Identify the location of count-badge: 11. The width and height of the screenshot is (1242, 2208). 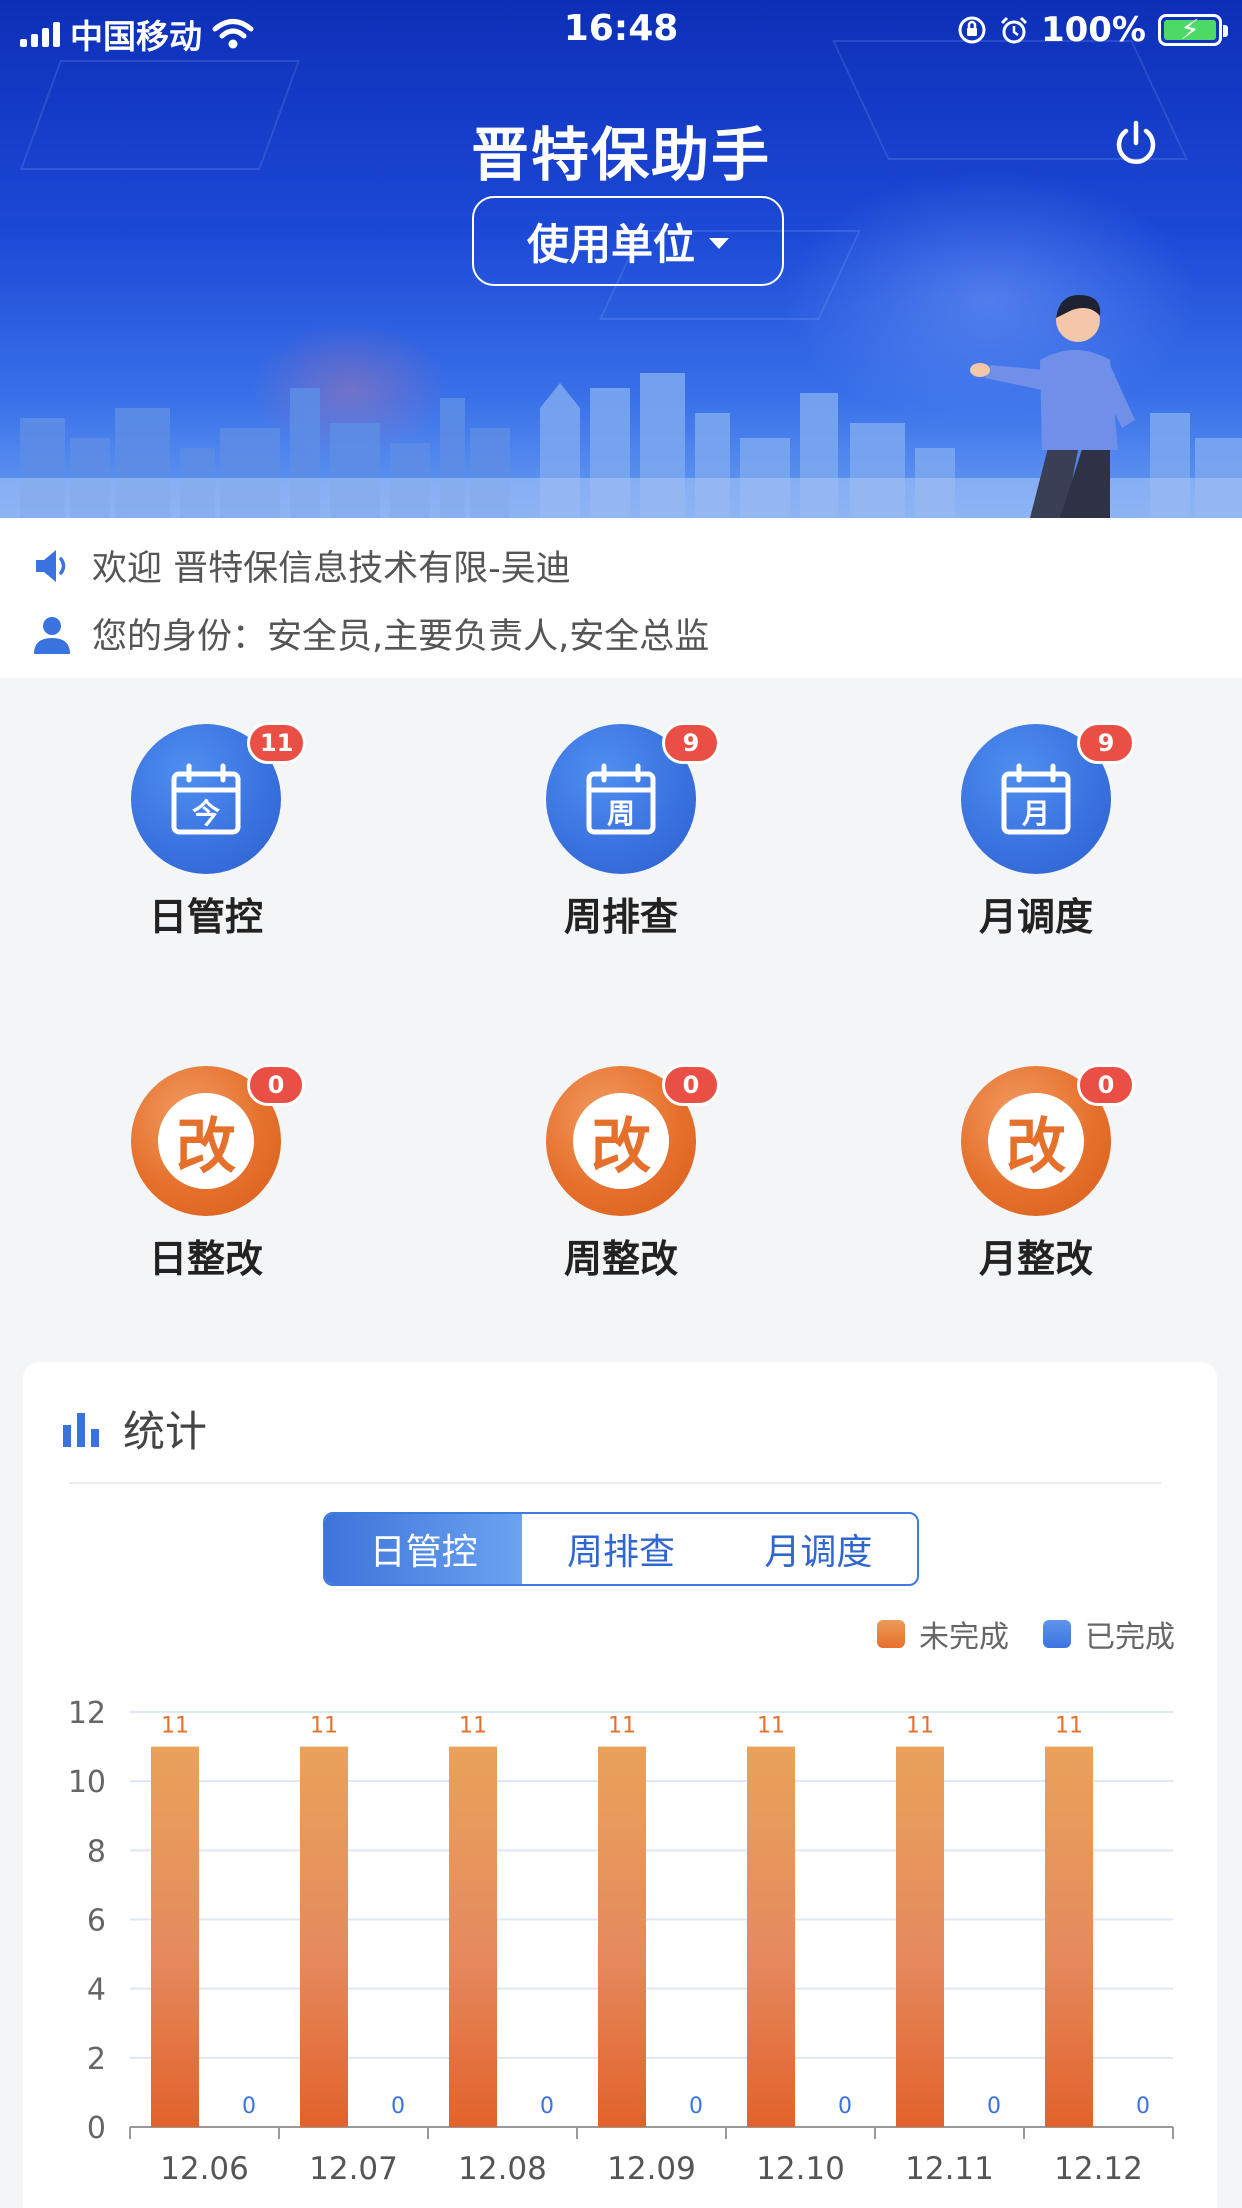
(277, 743).